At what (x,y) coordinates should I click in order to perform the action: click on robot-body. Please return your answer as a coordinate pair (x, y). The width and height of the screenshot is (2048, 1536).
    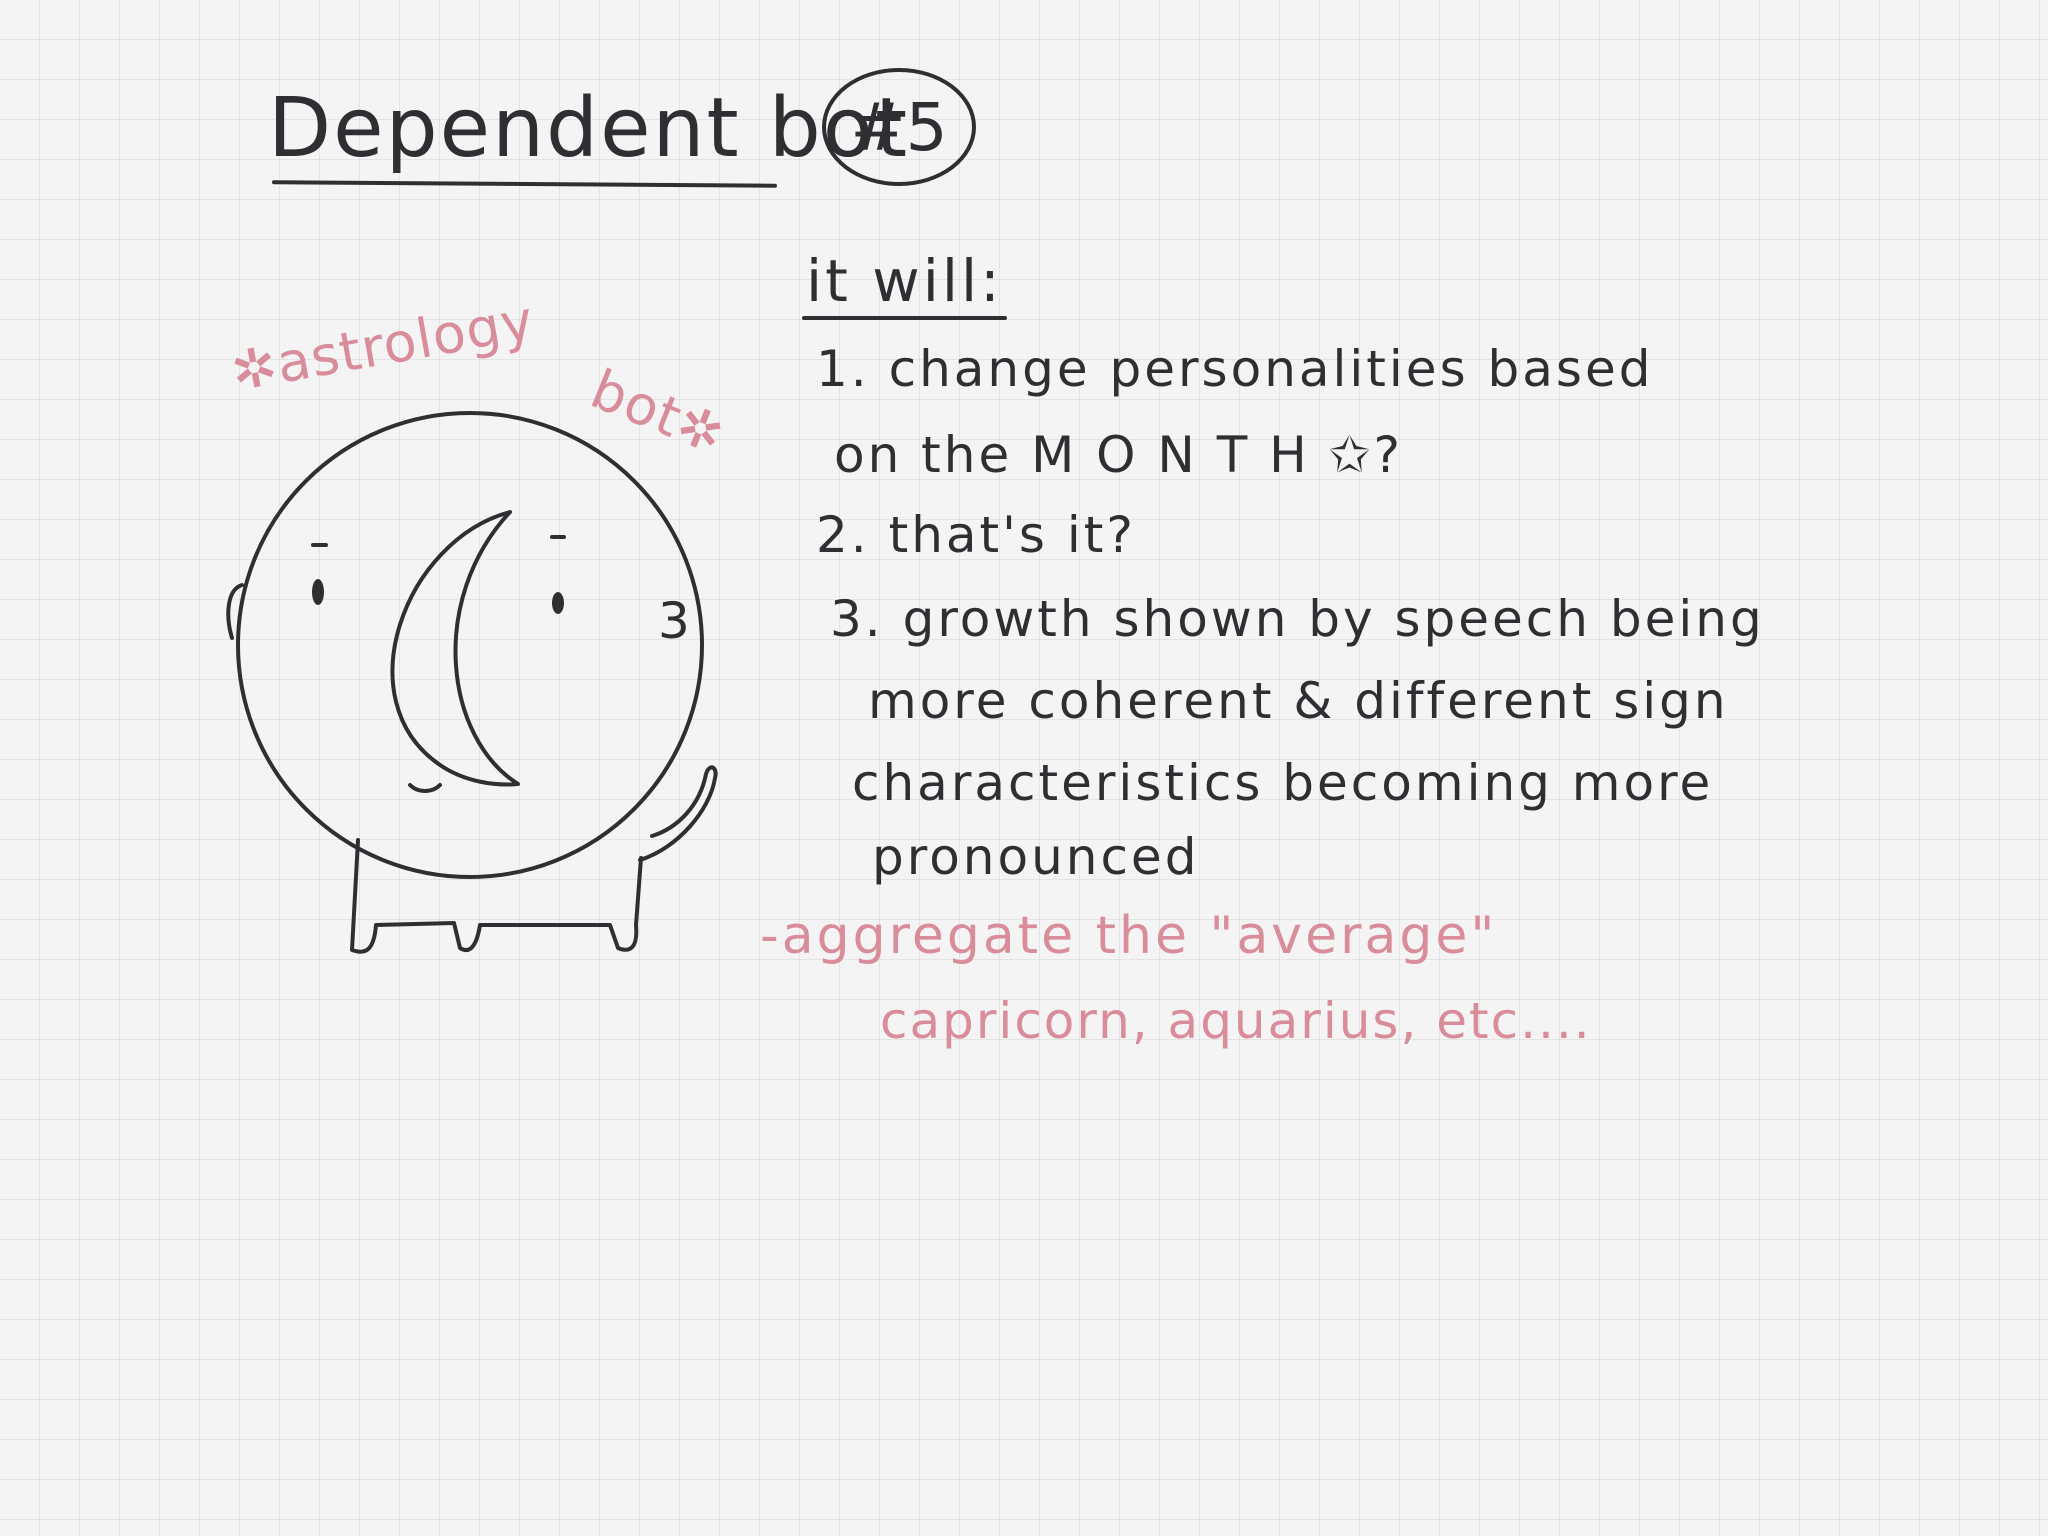
    Looking at the image, I should click on (496, 896).